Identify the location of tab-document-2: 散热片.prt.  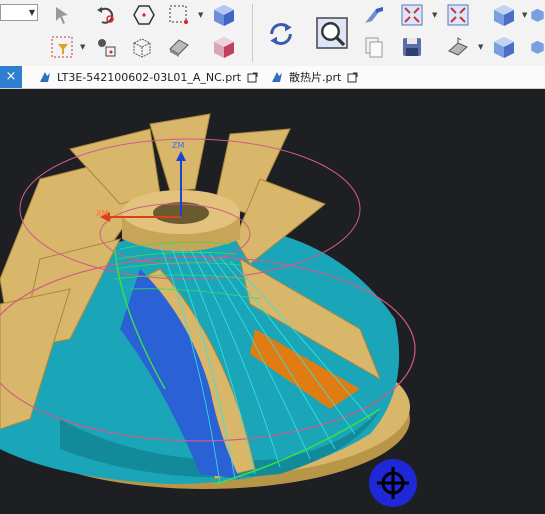
(314, 77).